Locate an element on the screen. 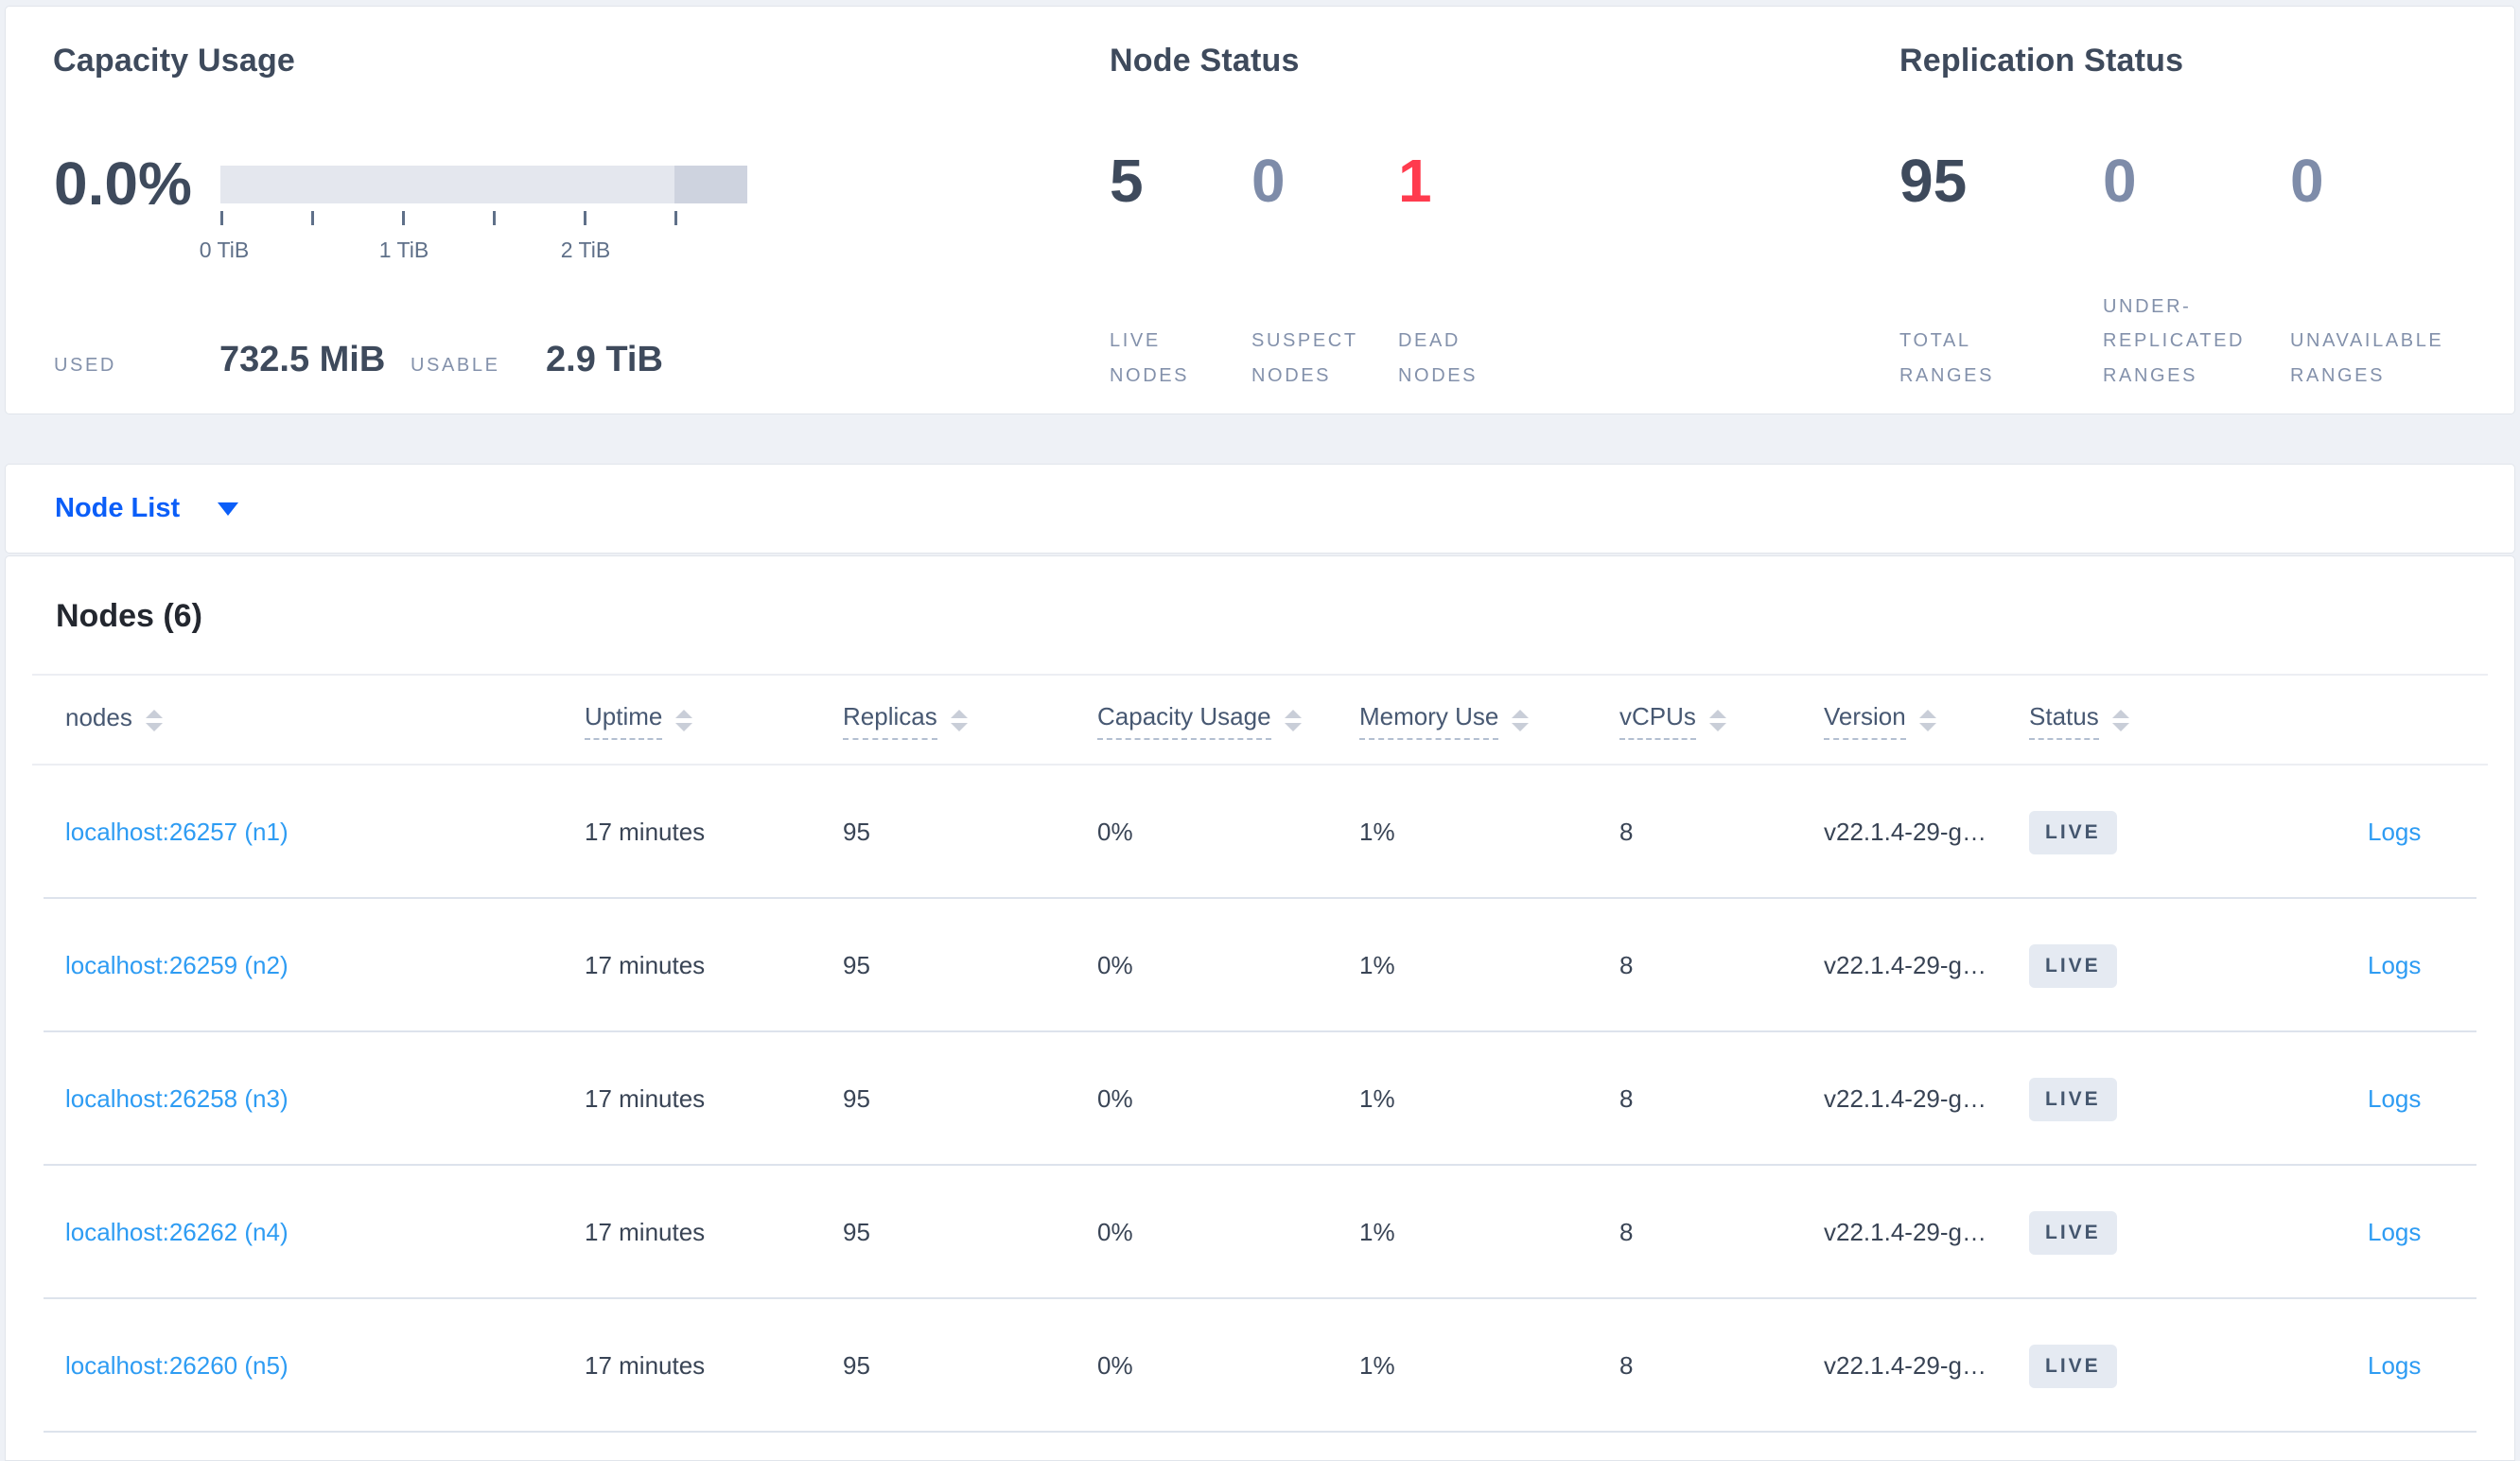 This screenshot has height=1461, width=2520. column-header-memory-use: Memory Use is located at coordinates (1489, 721).